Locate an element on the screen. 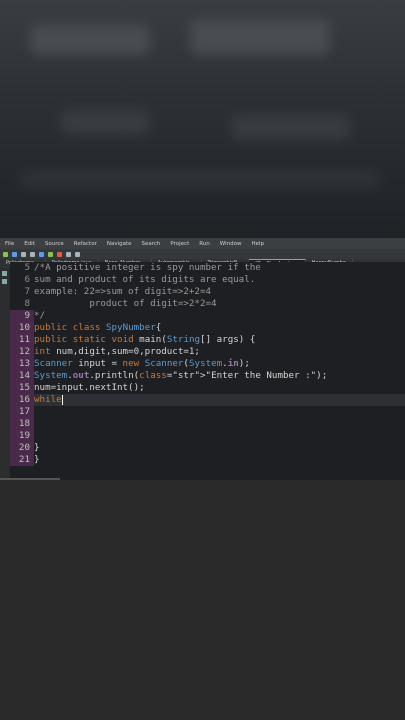 This screenshot has width=405, height=720. text-caret is located at coordinates (62, 399).